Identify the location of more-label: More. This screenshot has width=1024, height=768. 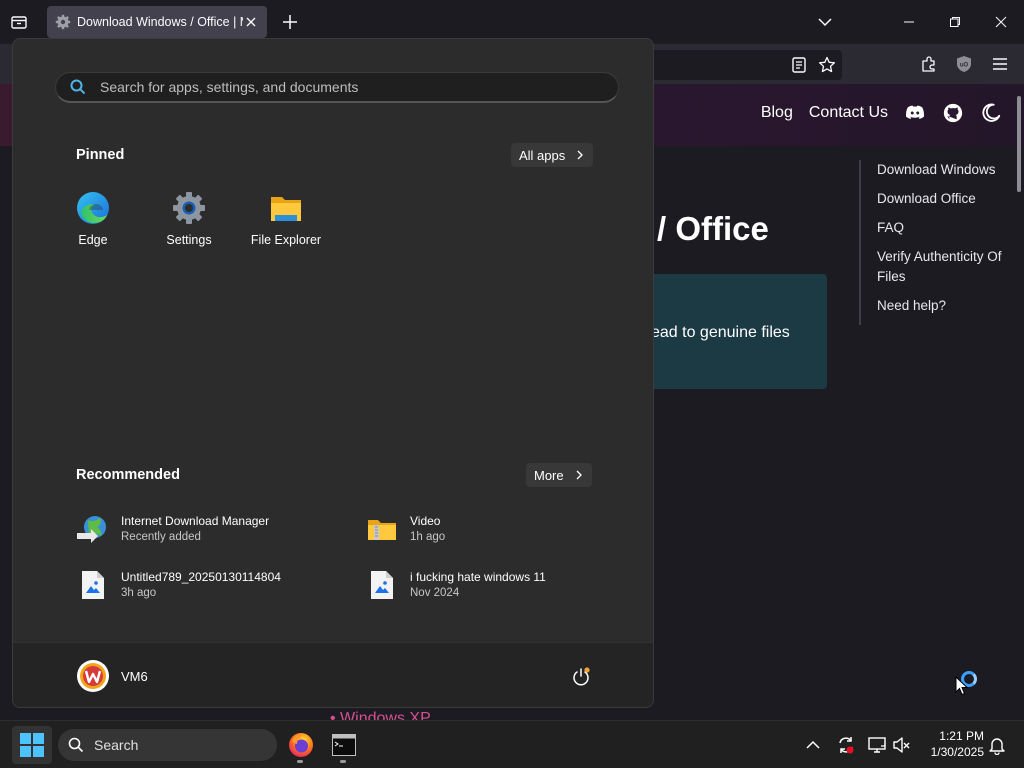
(549, 475).